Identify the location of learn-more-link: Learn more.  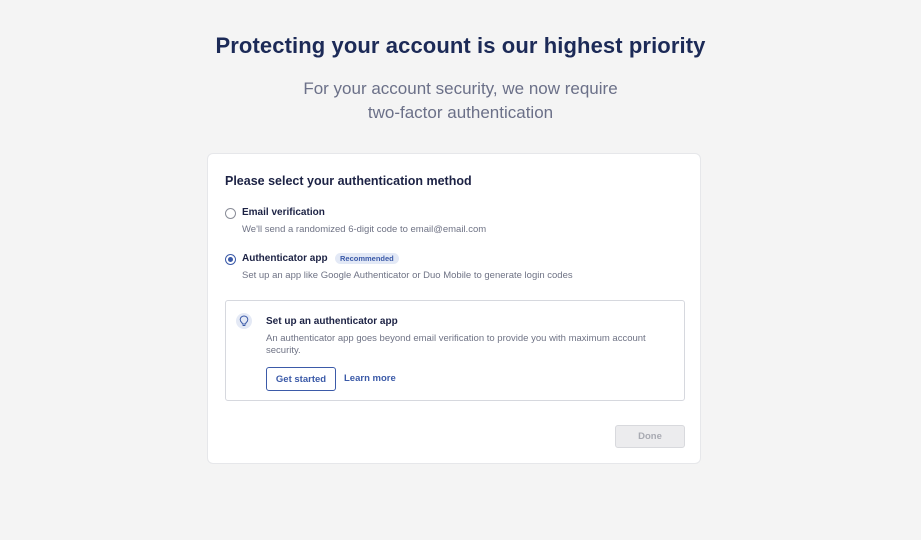
(370, 378).